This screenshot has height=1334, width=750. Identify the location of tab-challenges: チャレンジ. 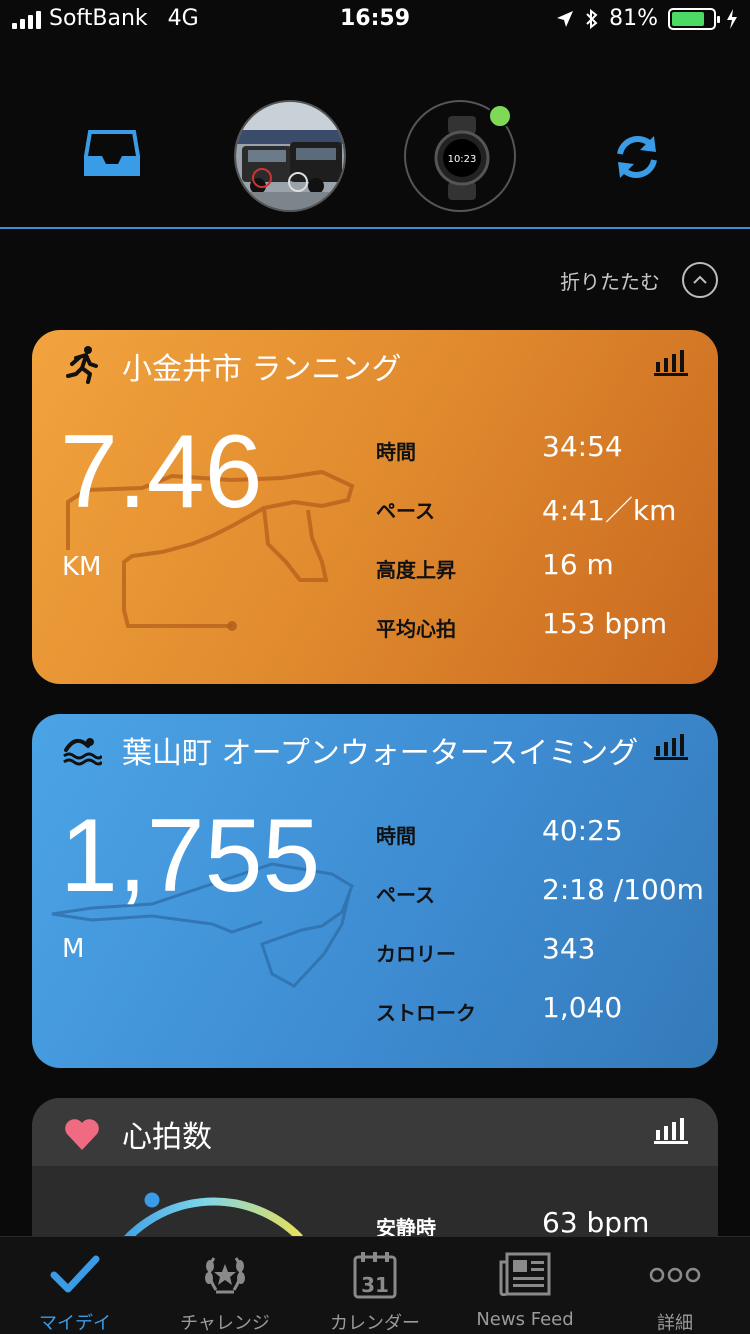
(225, 1285).